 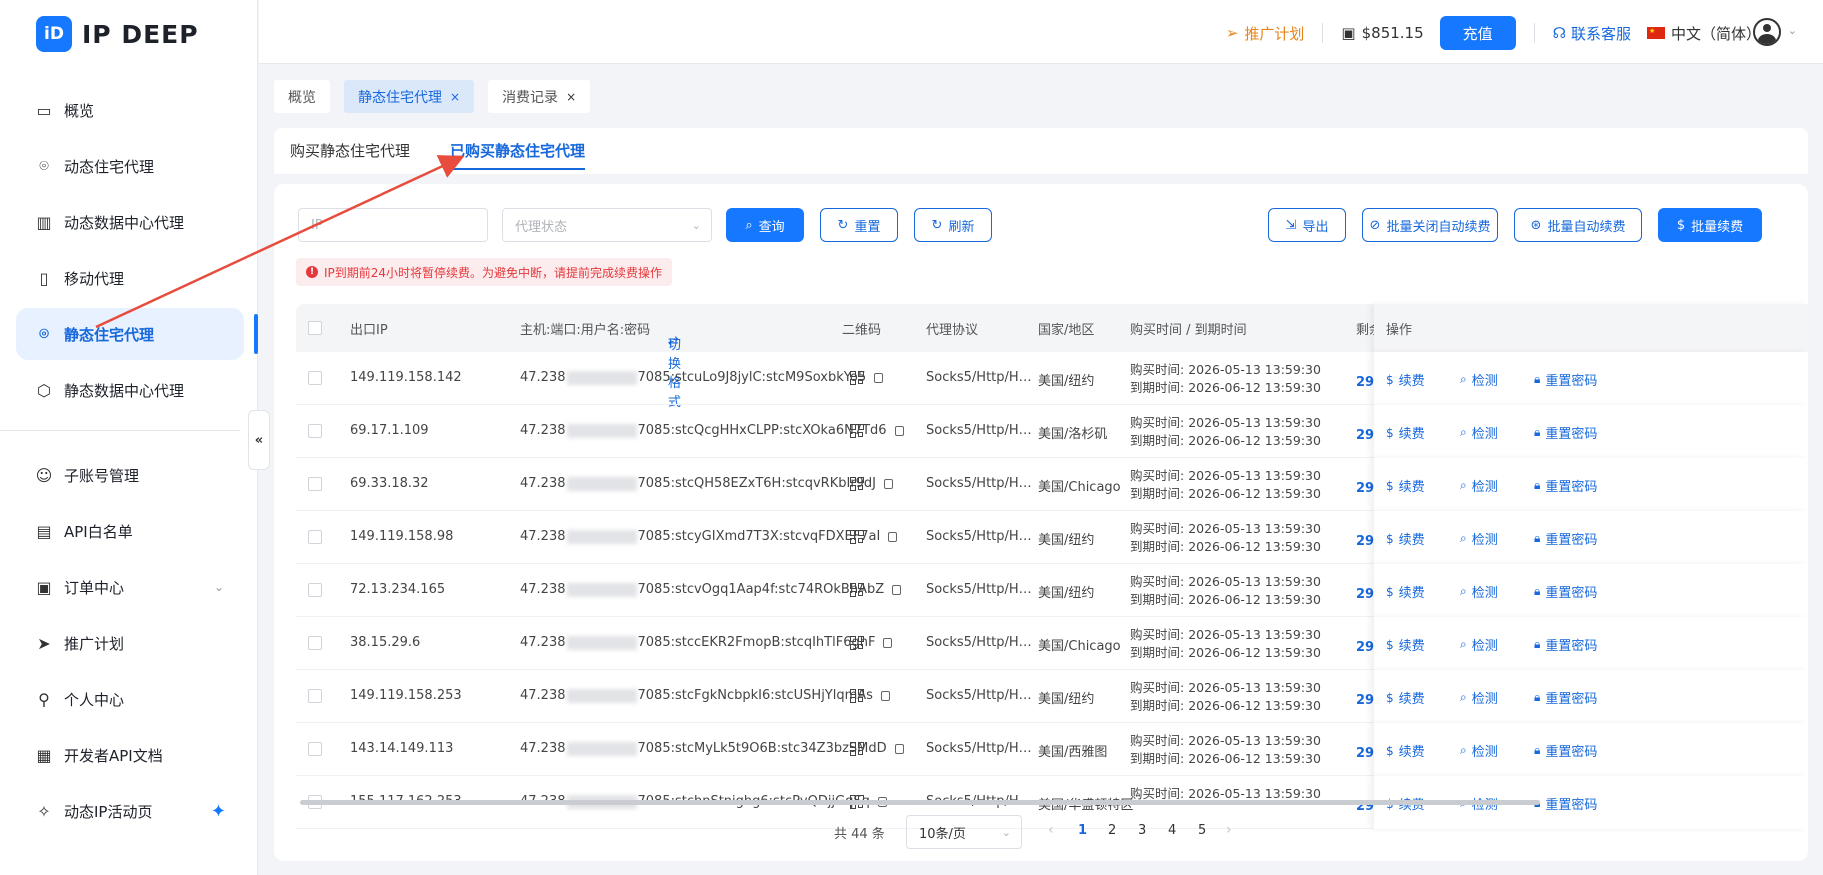 I want to click on next-page-button: ›, so click(x=1229, y=830).